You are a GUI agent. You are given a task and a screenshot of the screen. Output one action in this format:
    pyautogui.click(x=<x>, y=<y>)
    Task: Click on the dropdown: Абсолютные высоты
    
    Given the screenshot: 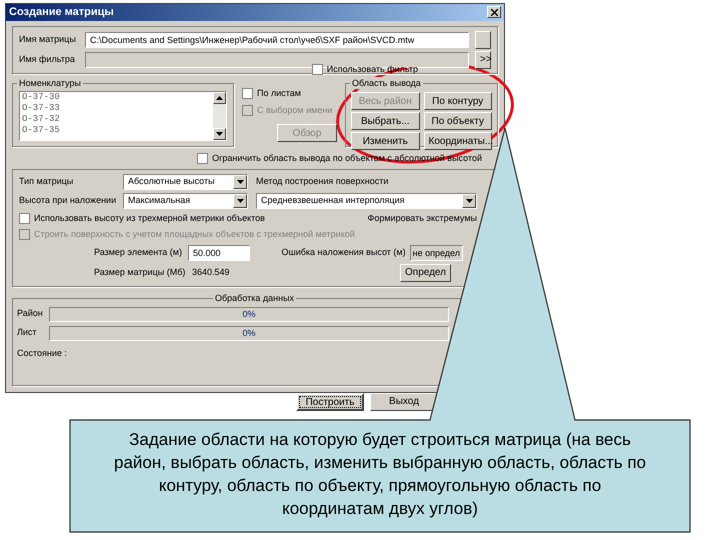 What is the action you would take?
    pyautogui.click(x=185, y=182)
    